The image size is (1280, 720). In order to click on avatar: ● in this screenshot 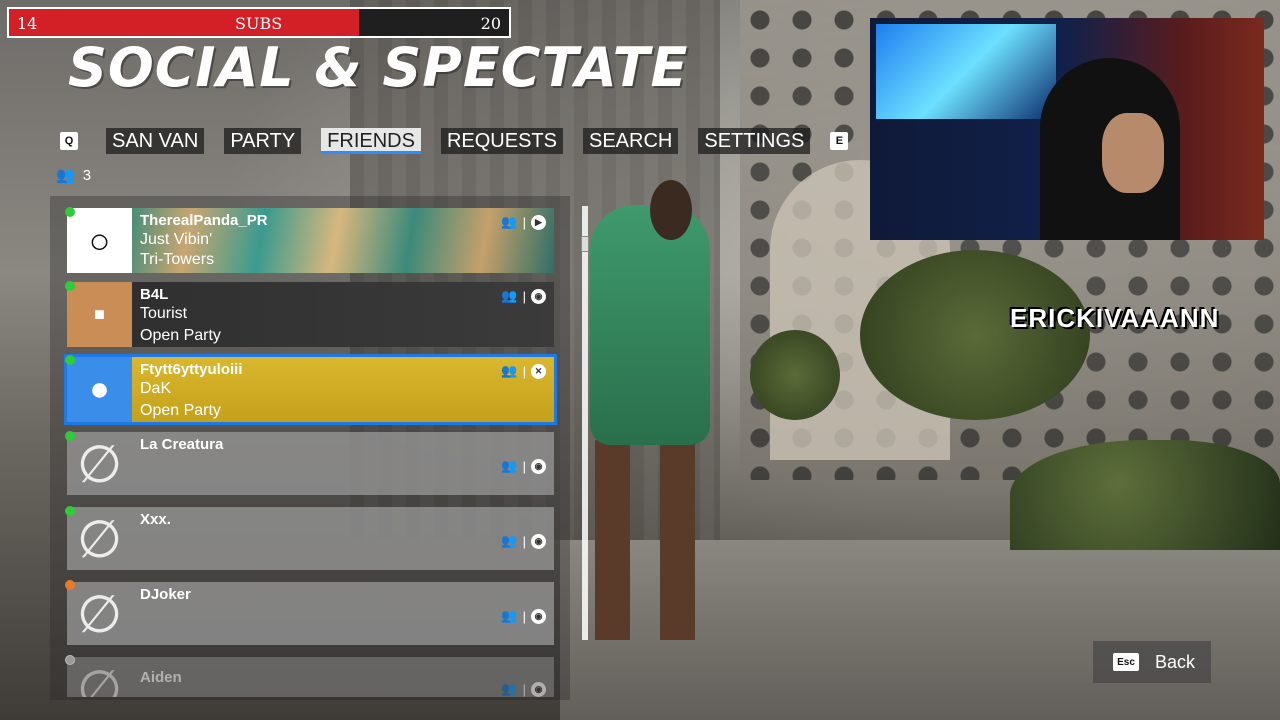, I will do `click(99, 389)`.